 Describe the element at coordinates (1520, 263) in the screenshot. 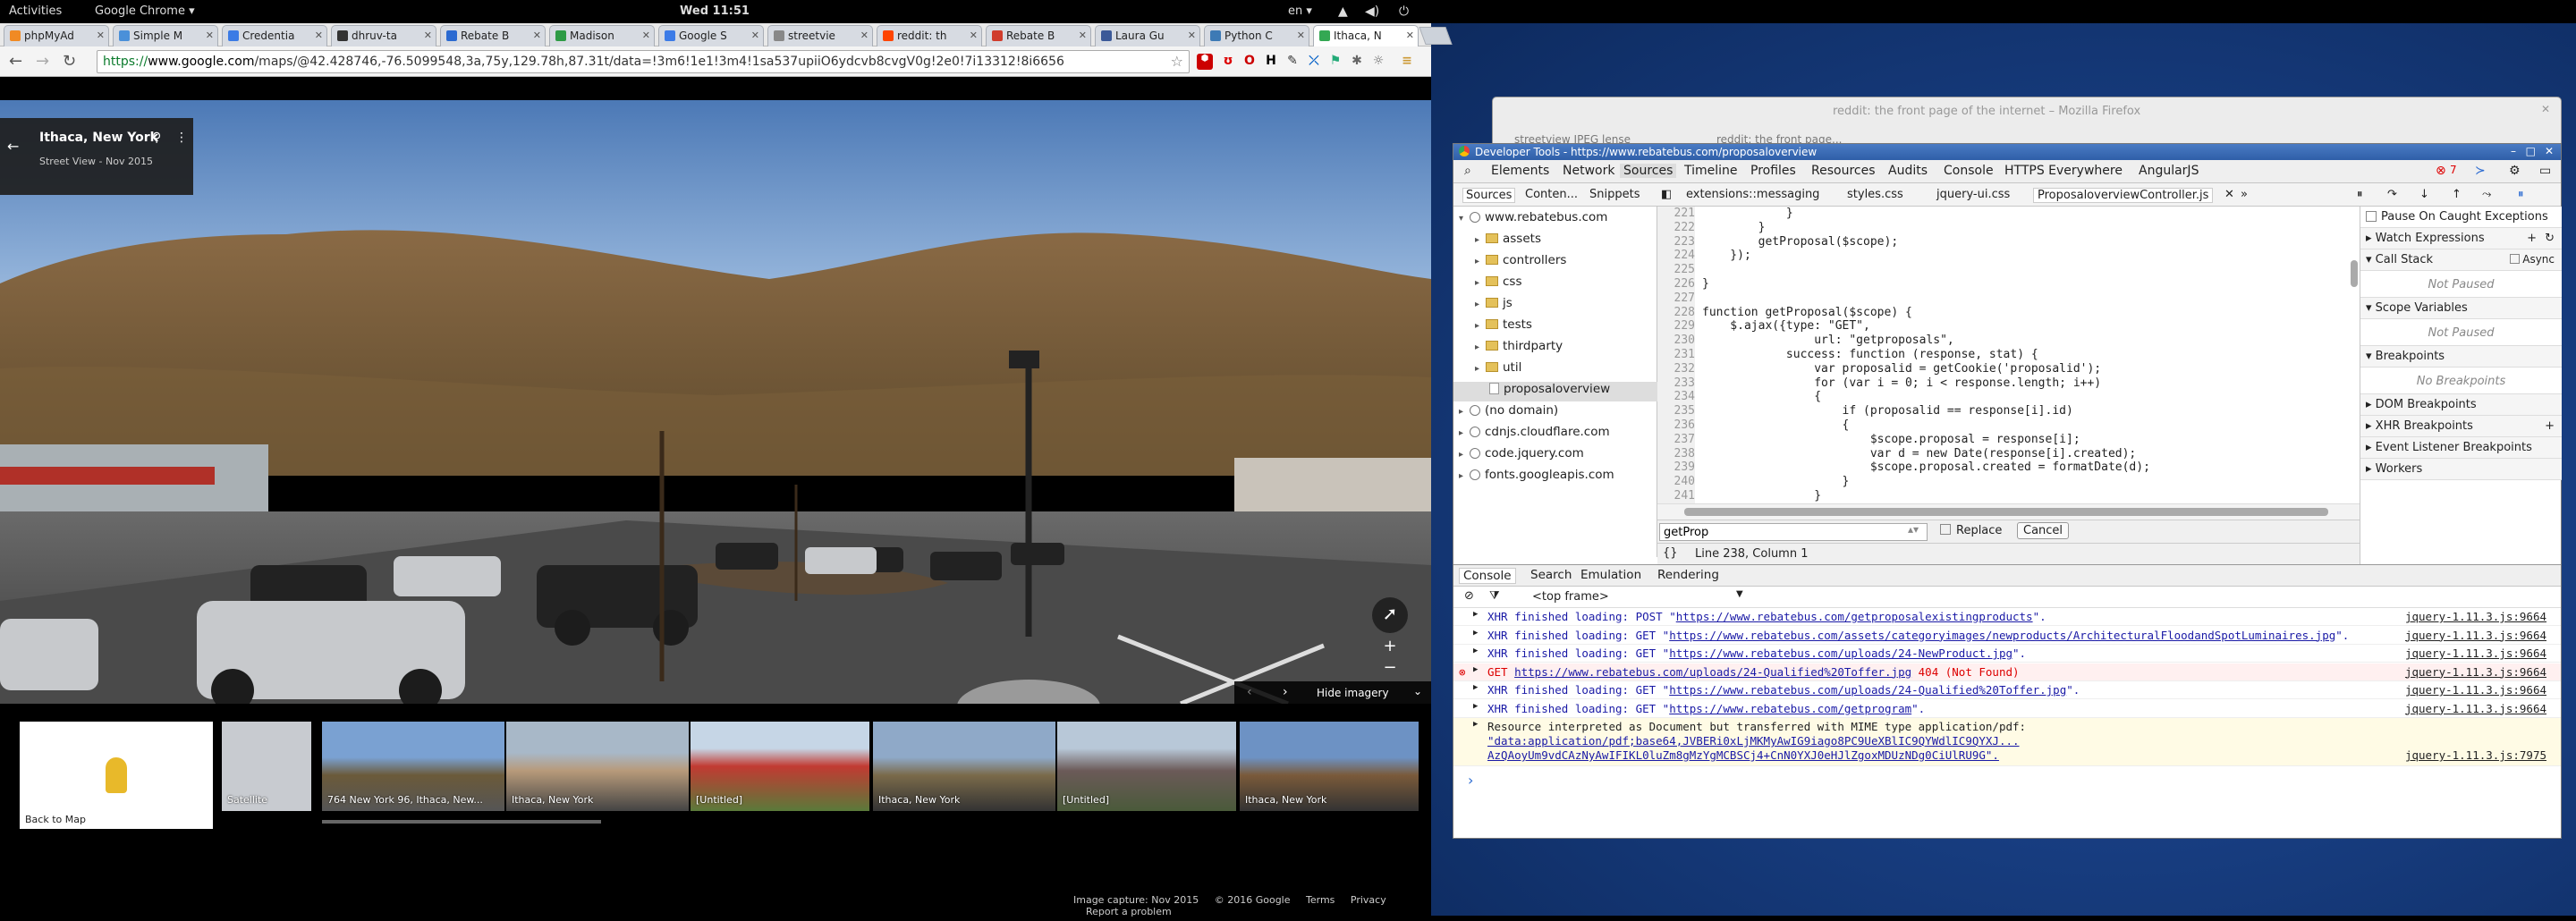

I see `tree-node: ▸ controllers` at that location.